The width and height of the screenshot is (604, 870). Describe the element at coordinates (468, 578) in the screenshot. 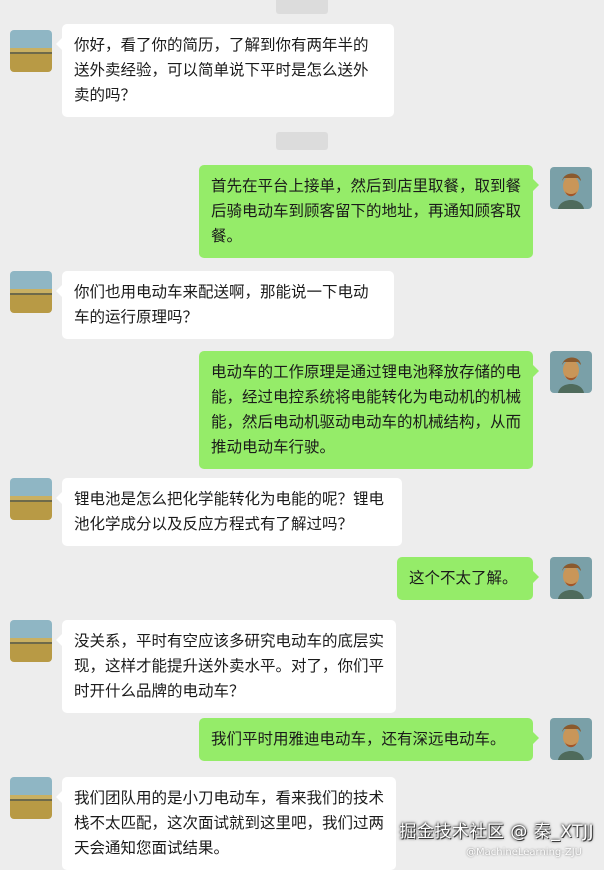

I see `message-bubble: 这个不太了解。` at that location.